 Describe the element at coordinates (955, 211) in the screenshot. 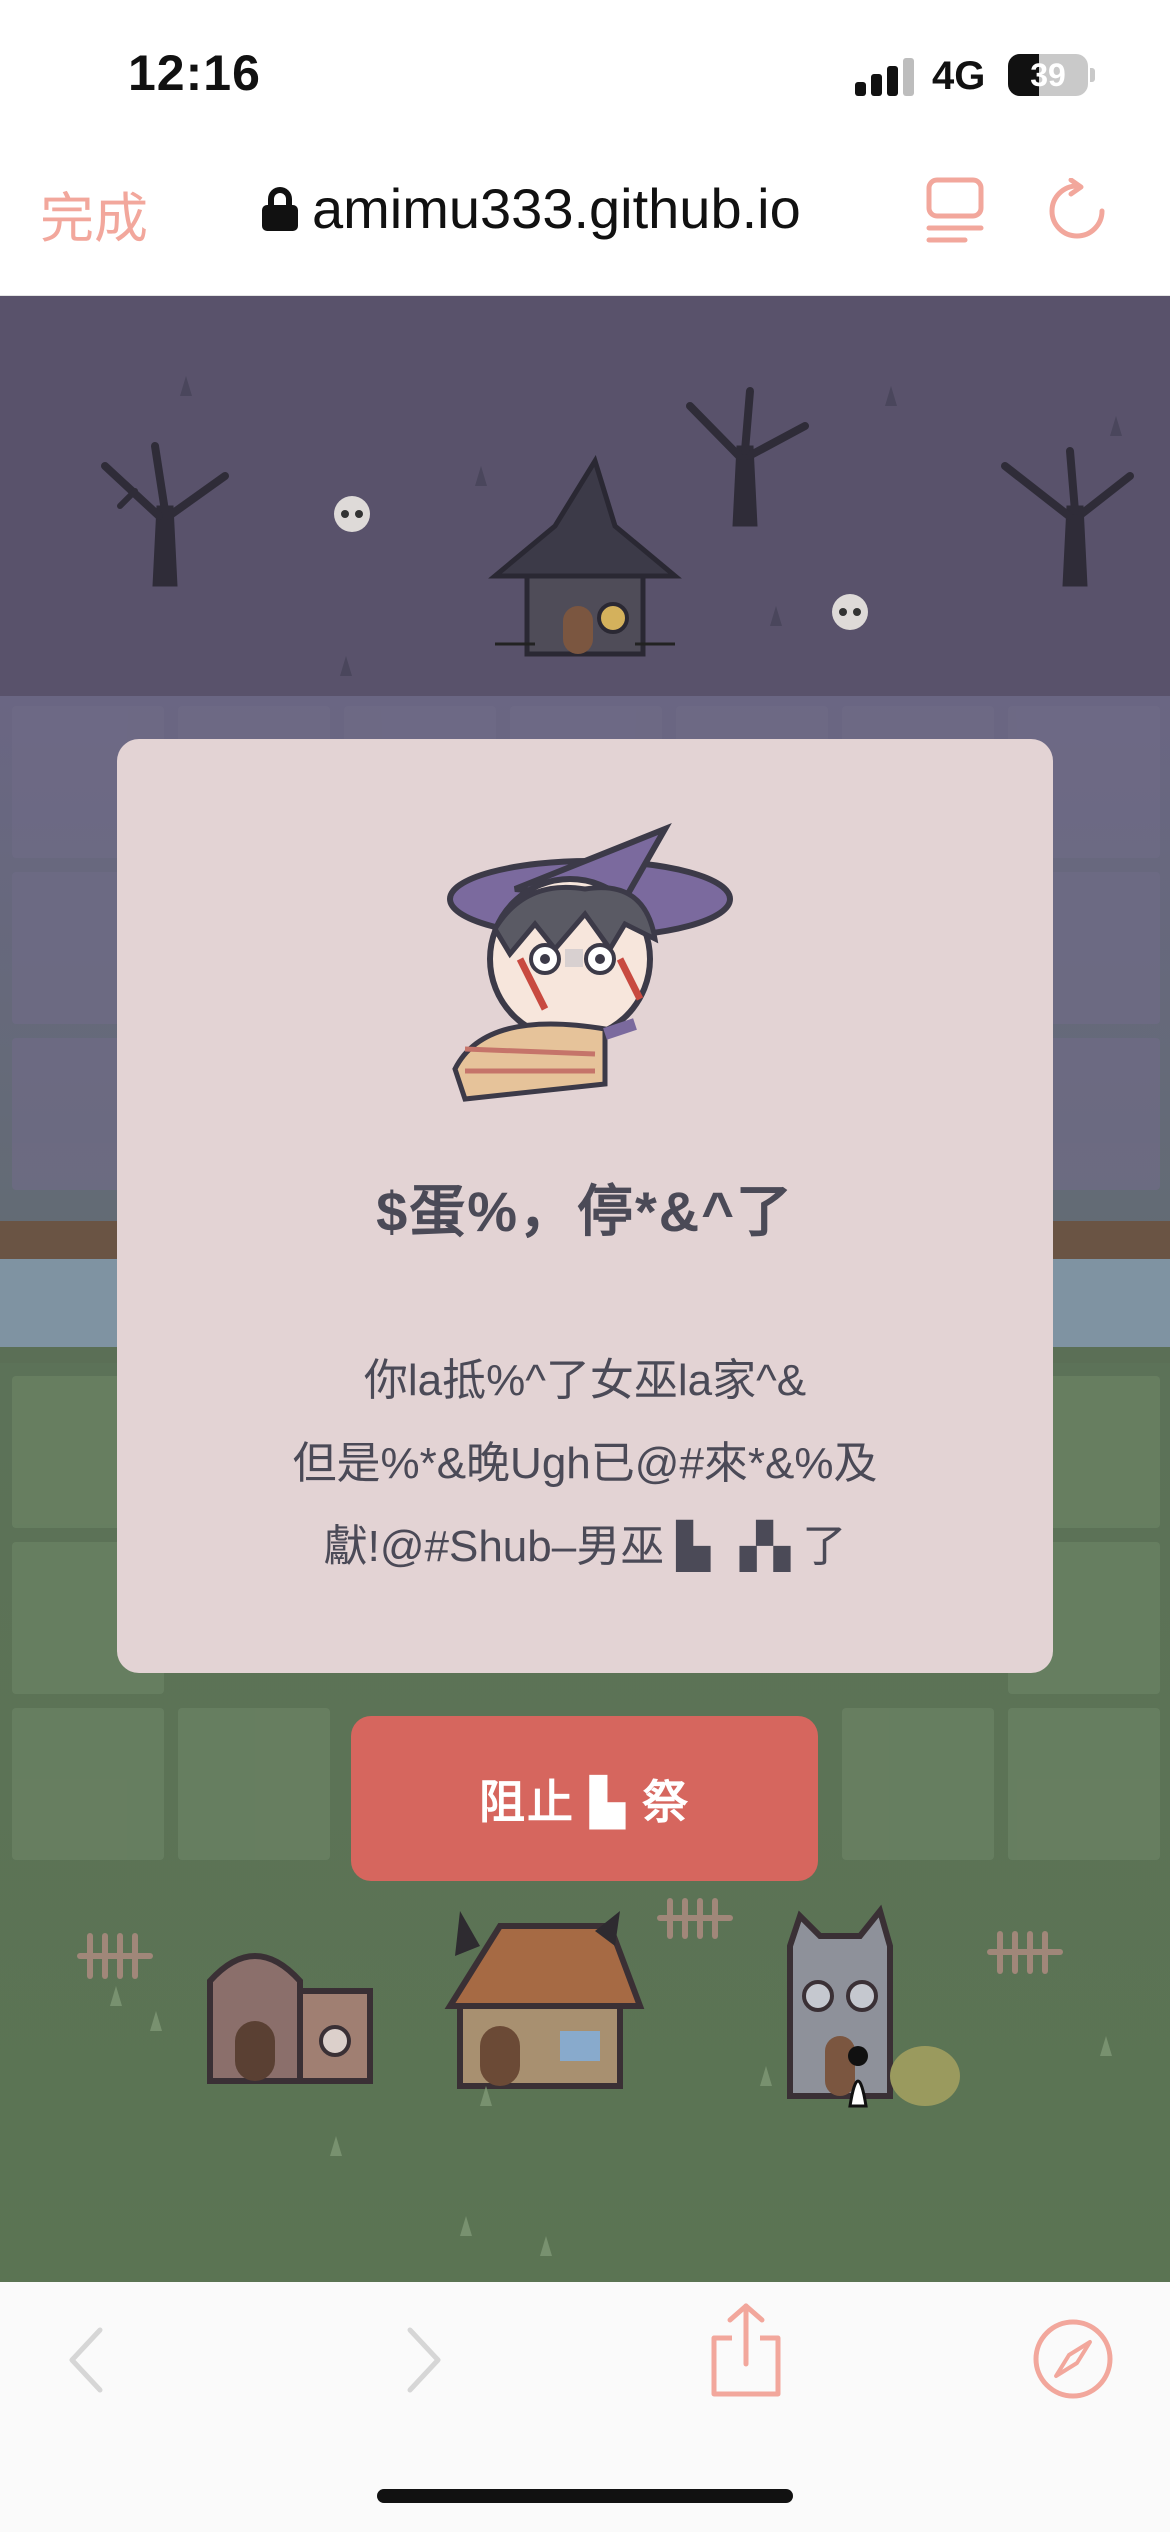

I see `reader-mode-icon` at that location.